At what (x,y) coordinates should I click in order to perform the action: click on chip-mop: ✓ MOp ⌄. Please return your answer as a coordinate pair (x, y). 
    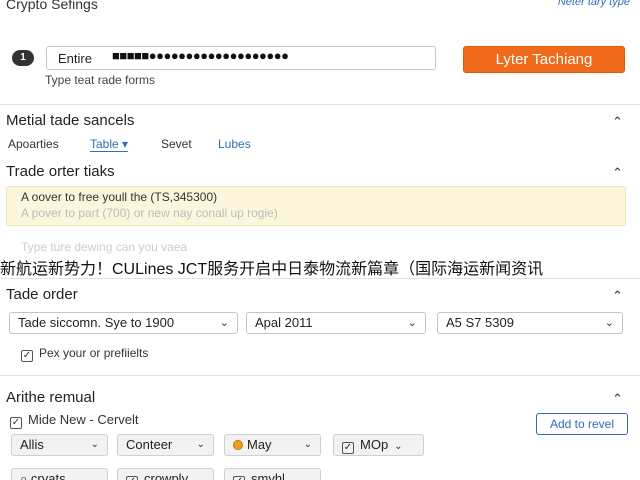
    Looking at the image, I should click on (378, 445).